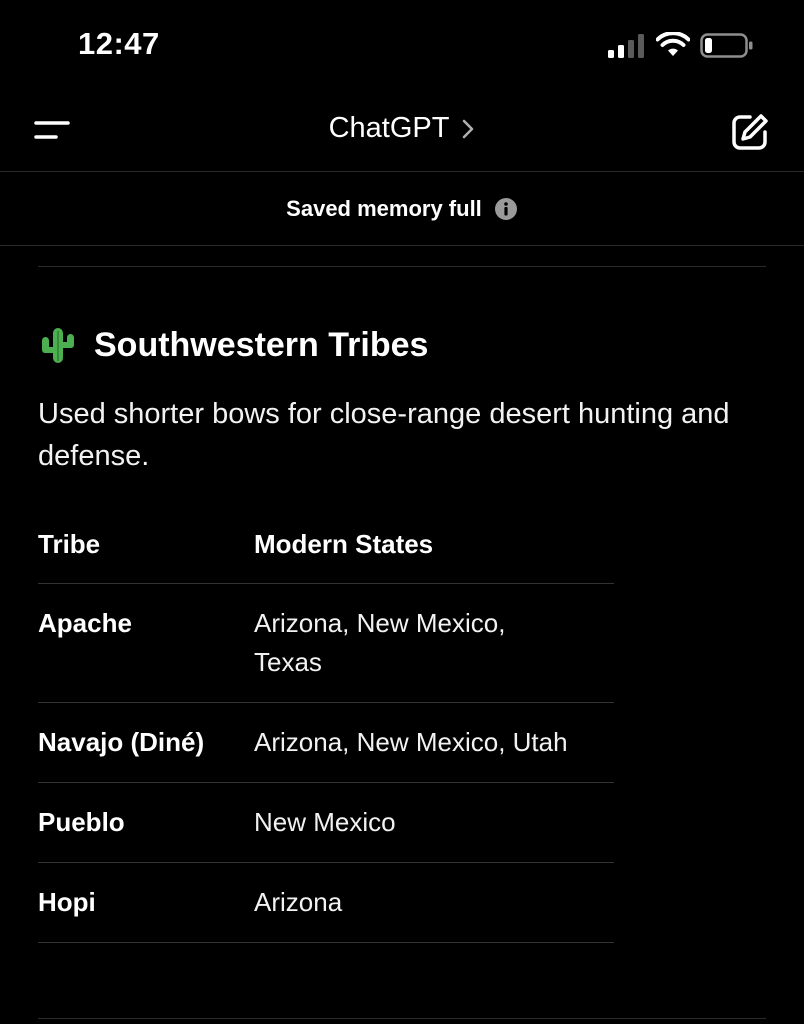 This screenshot has width=804, height=1024. I want to click on column-header-tribe: Tribe, so click(146, 545).